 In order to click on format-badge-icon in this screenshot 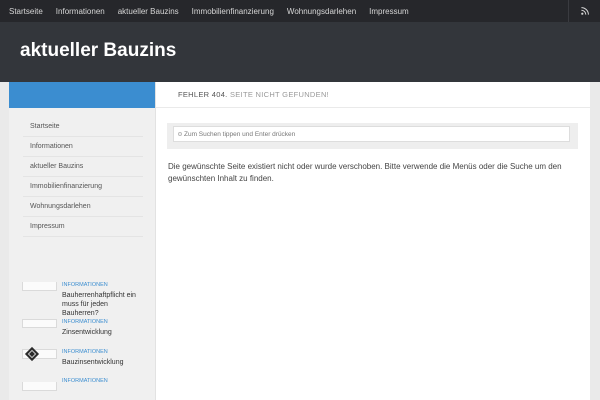, I will do `click(32, 354)`.